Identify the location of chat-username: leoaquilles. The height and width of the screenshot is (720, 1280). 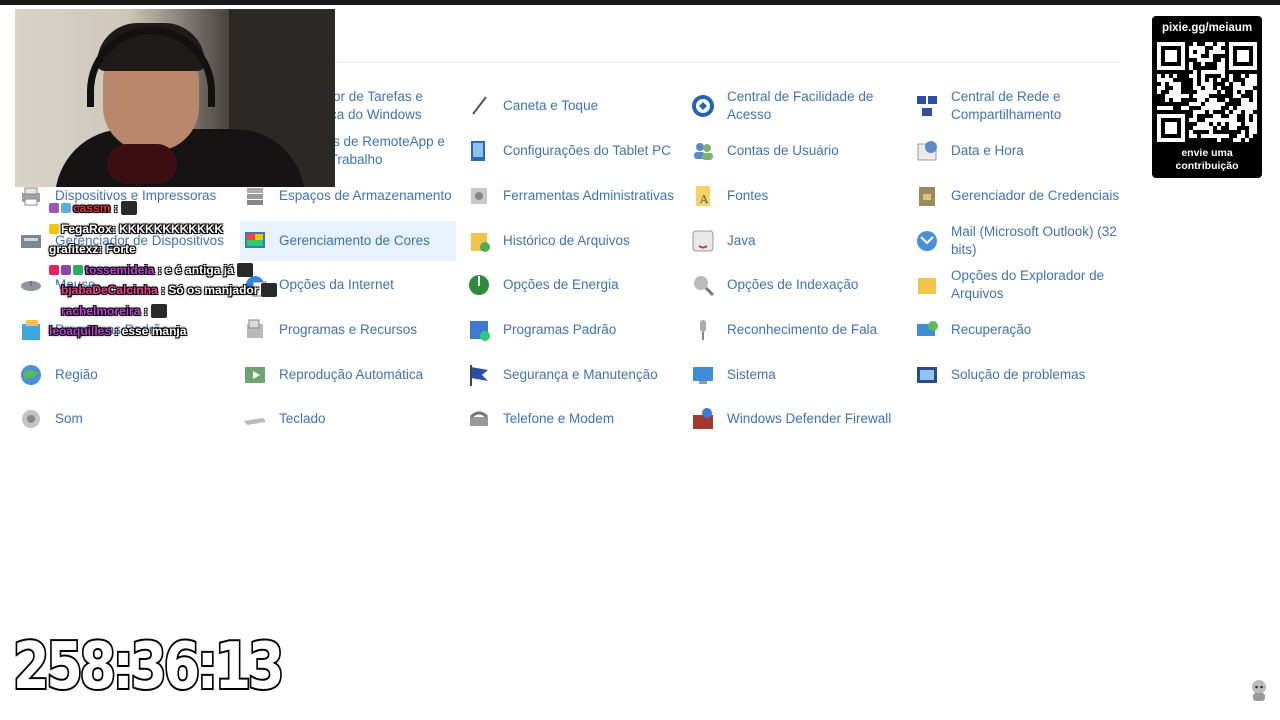
(80, 331).